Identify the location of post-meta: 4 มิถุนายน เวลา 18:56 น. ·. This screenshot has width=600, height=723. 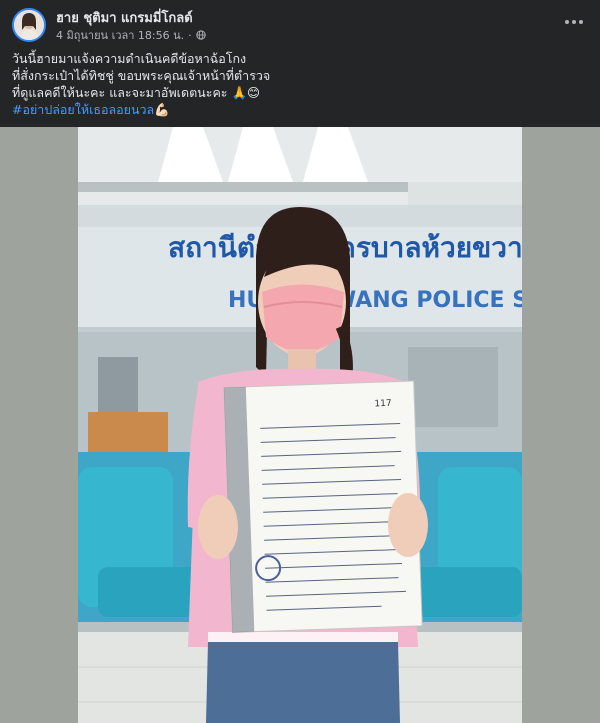
(131, 35).